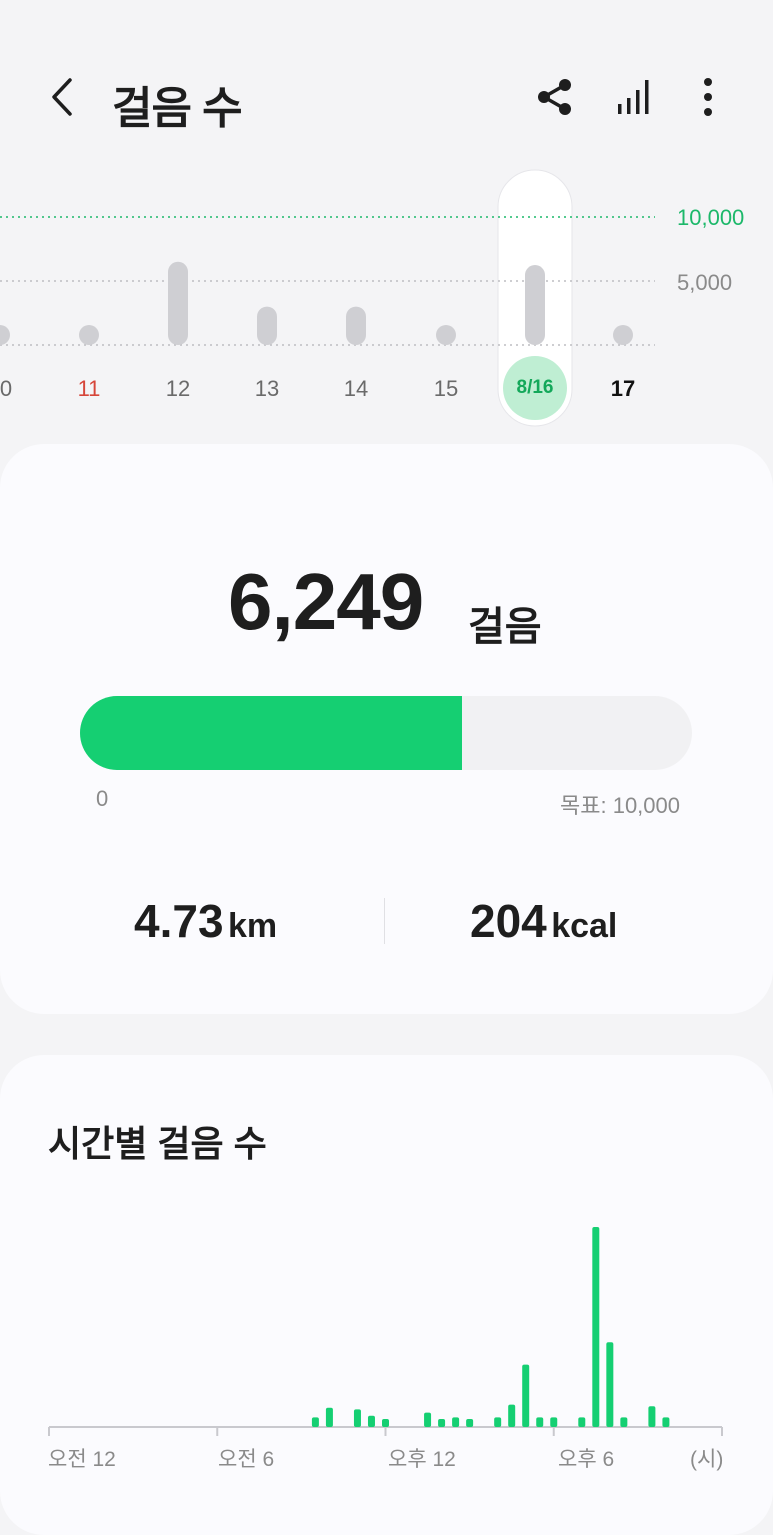 The width and height of the screenshot is (773, 1535). Describe the element at coordinates (252, 926) in the screenshot. I see `distance-unit: km` at that location.